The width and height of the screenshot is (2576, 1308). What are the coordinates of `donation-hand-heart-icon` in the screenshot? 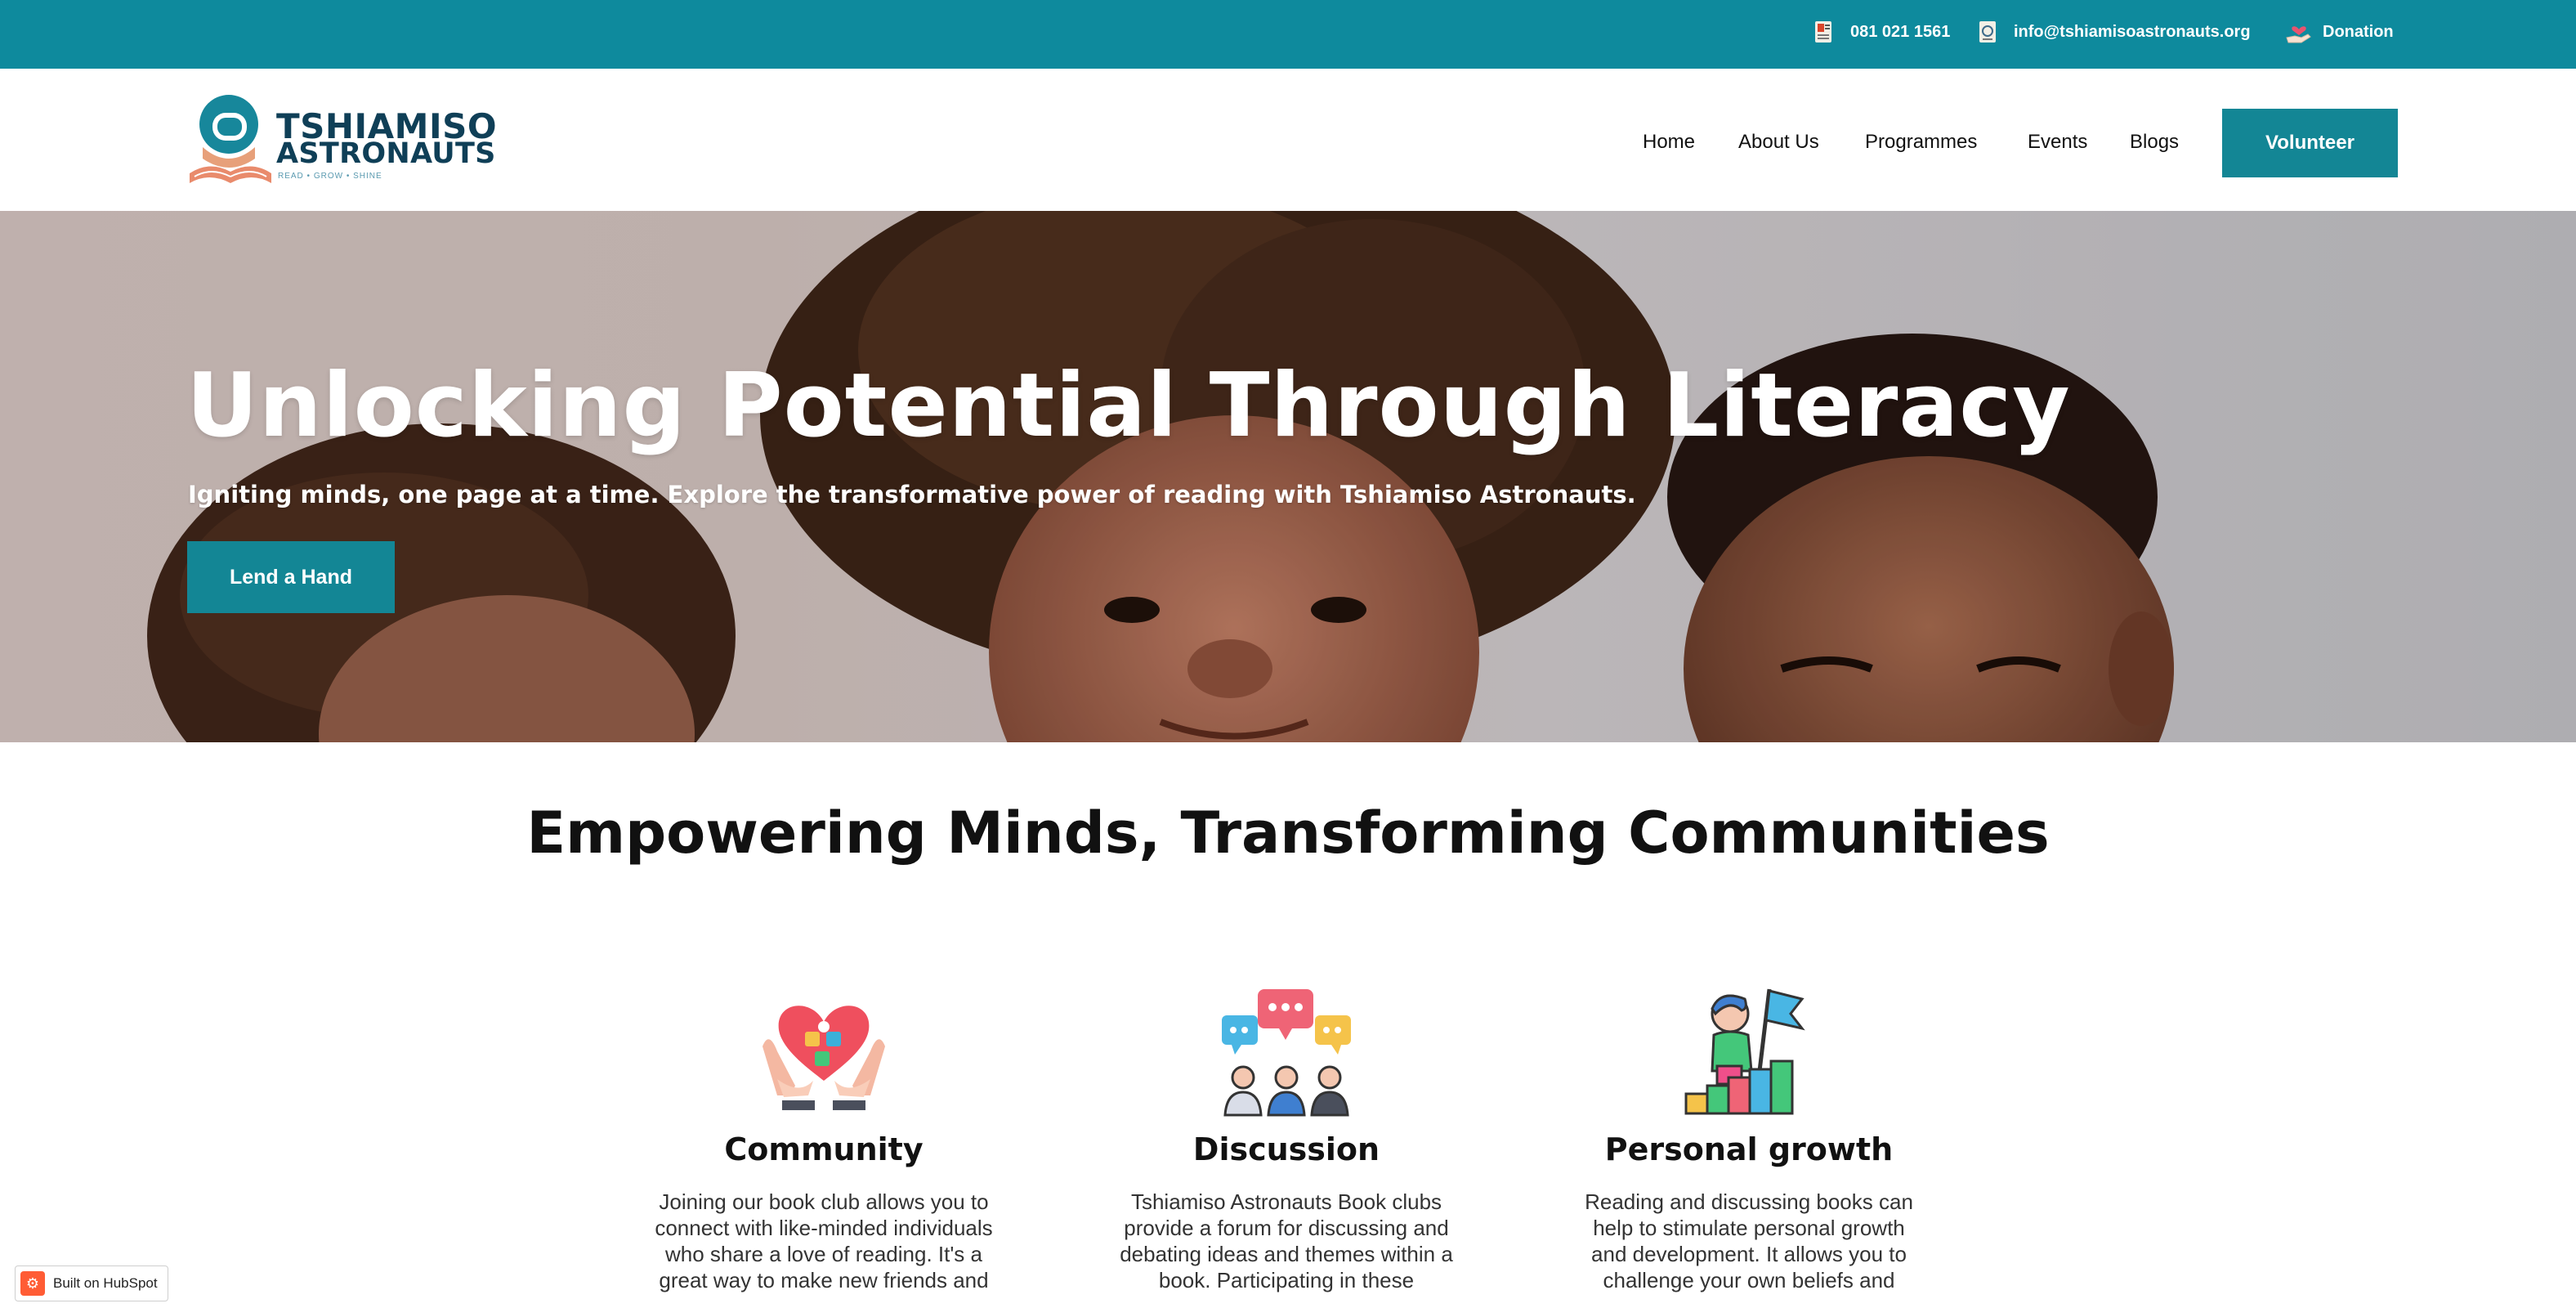 It's located at (2298, 32).